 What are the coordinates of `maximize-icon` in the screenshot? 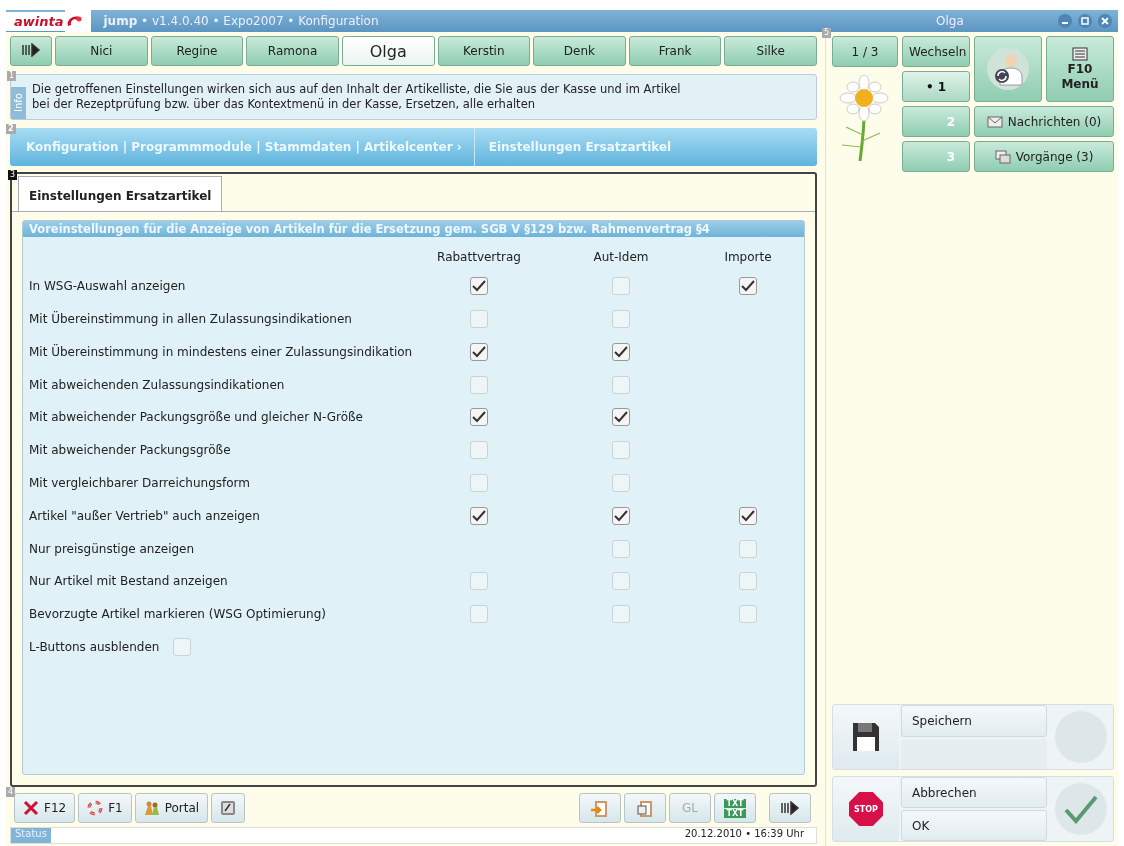 It's located at (1085, 21).